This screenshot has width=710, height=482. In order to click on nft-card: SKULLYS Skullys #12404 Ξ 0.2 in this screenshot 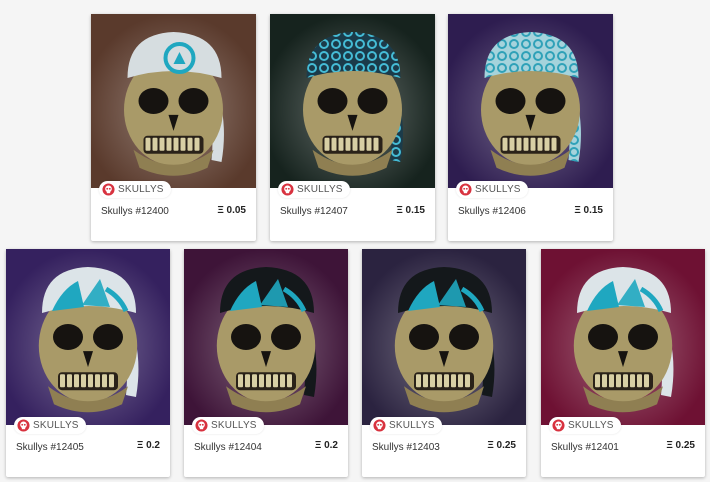, I will do `click(266, 363)`.